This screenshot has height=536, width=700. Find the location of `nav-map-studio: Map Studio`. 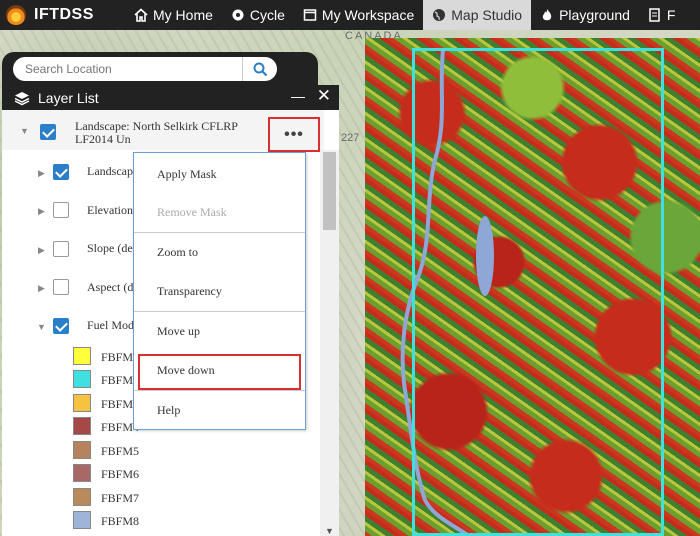

nav-map-studio: Map Studio is located at coordinates (477, 15).